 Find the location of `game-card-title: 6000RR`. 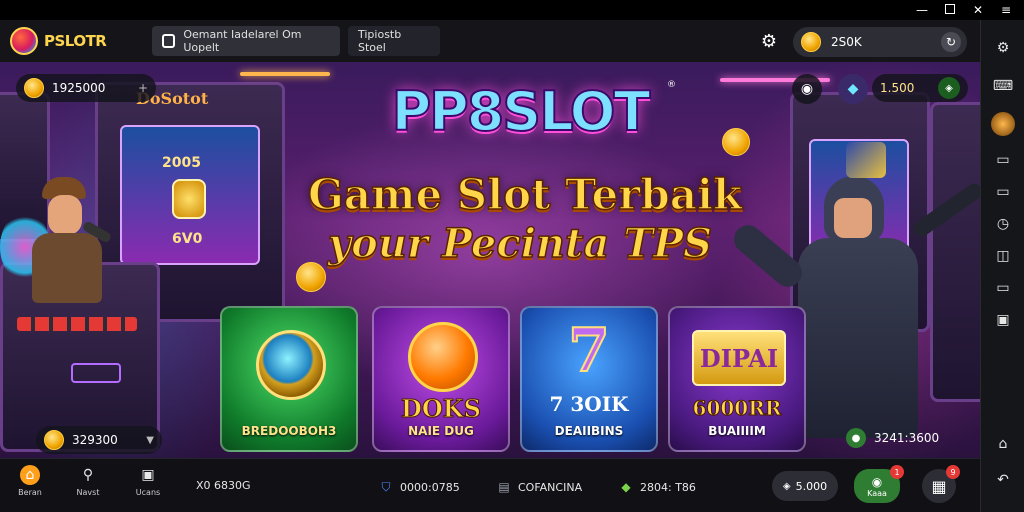

game-card-title: 6000RR is located at coordinates (737, 408).